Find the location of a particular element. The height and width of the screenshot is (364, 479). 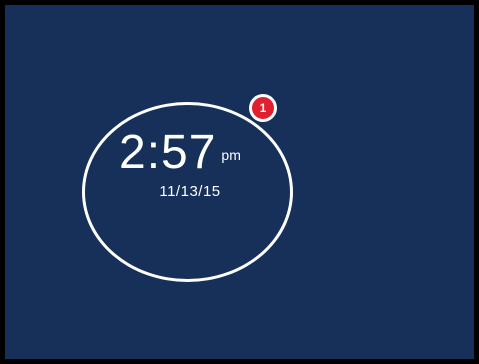

time-display: 2:57 pm is located at coordinates (180, 153).